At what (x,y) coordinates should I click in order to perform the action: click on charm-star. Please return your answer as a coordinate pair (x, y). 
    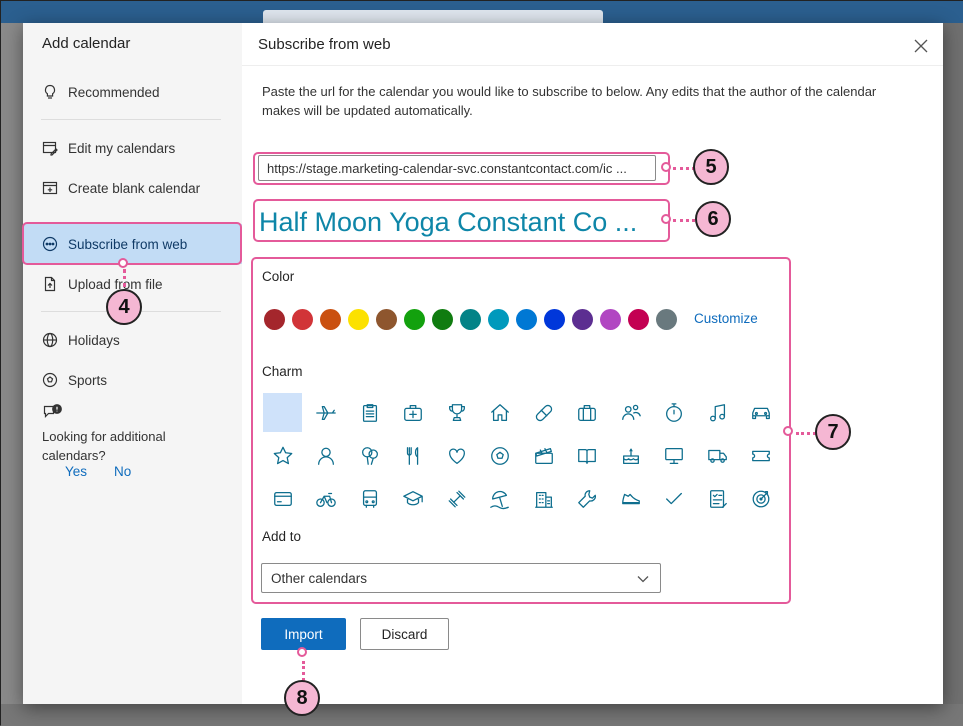
    Looking at the image, I should click on (282, 455).